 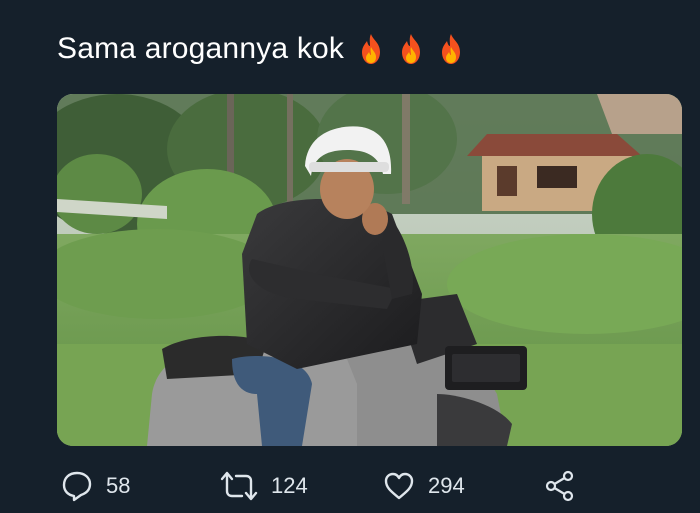 I want to click on like-button: 294, so click(x=423, y=486).